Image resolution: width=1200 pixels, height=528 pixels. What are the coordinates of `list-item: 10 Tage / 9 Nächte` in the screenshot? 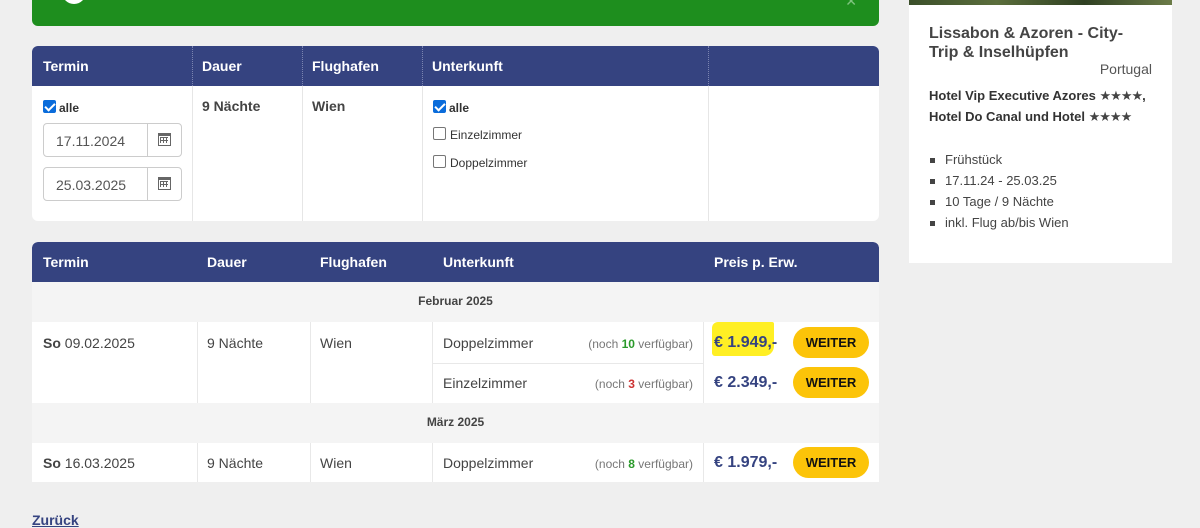 It's located at (999, 204).